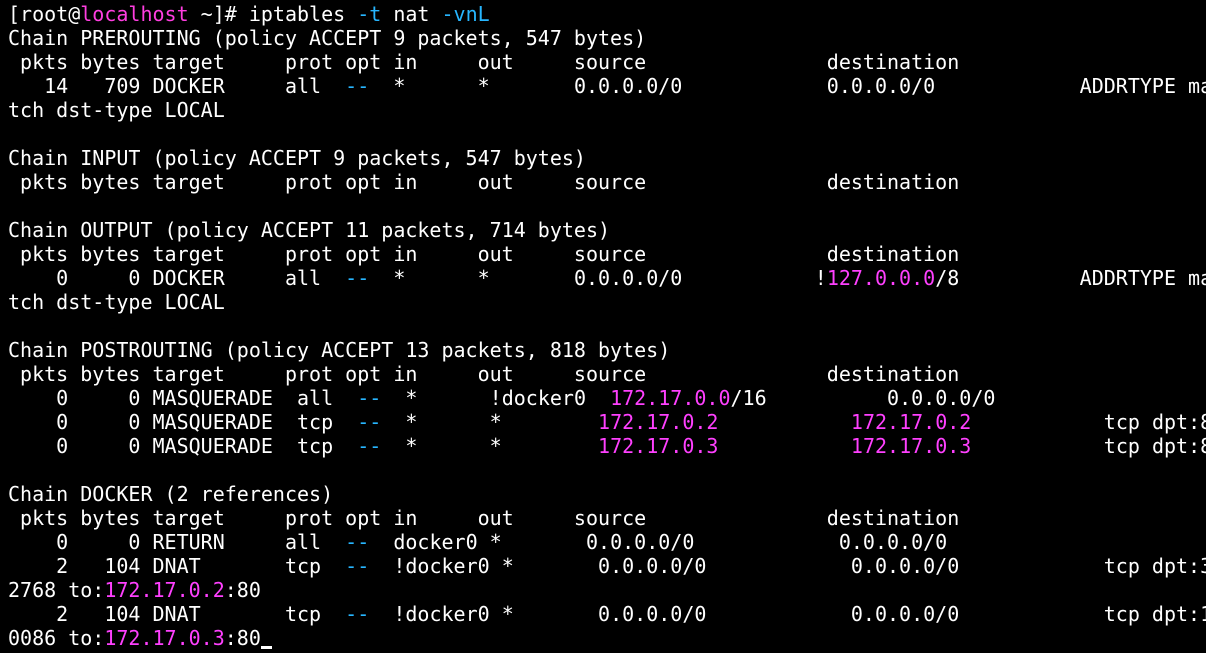 The width and height of the screenshot is (1206, 653). Describe the element at coordinates (134, 14) in the screenshot. I see `terminal-text: localhost` at that location.